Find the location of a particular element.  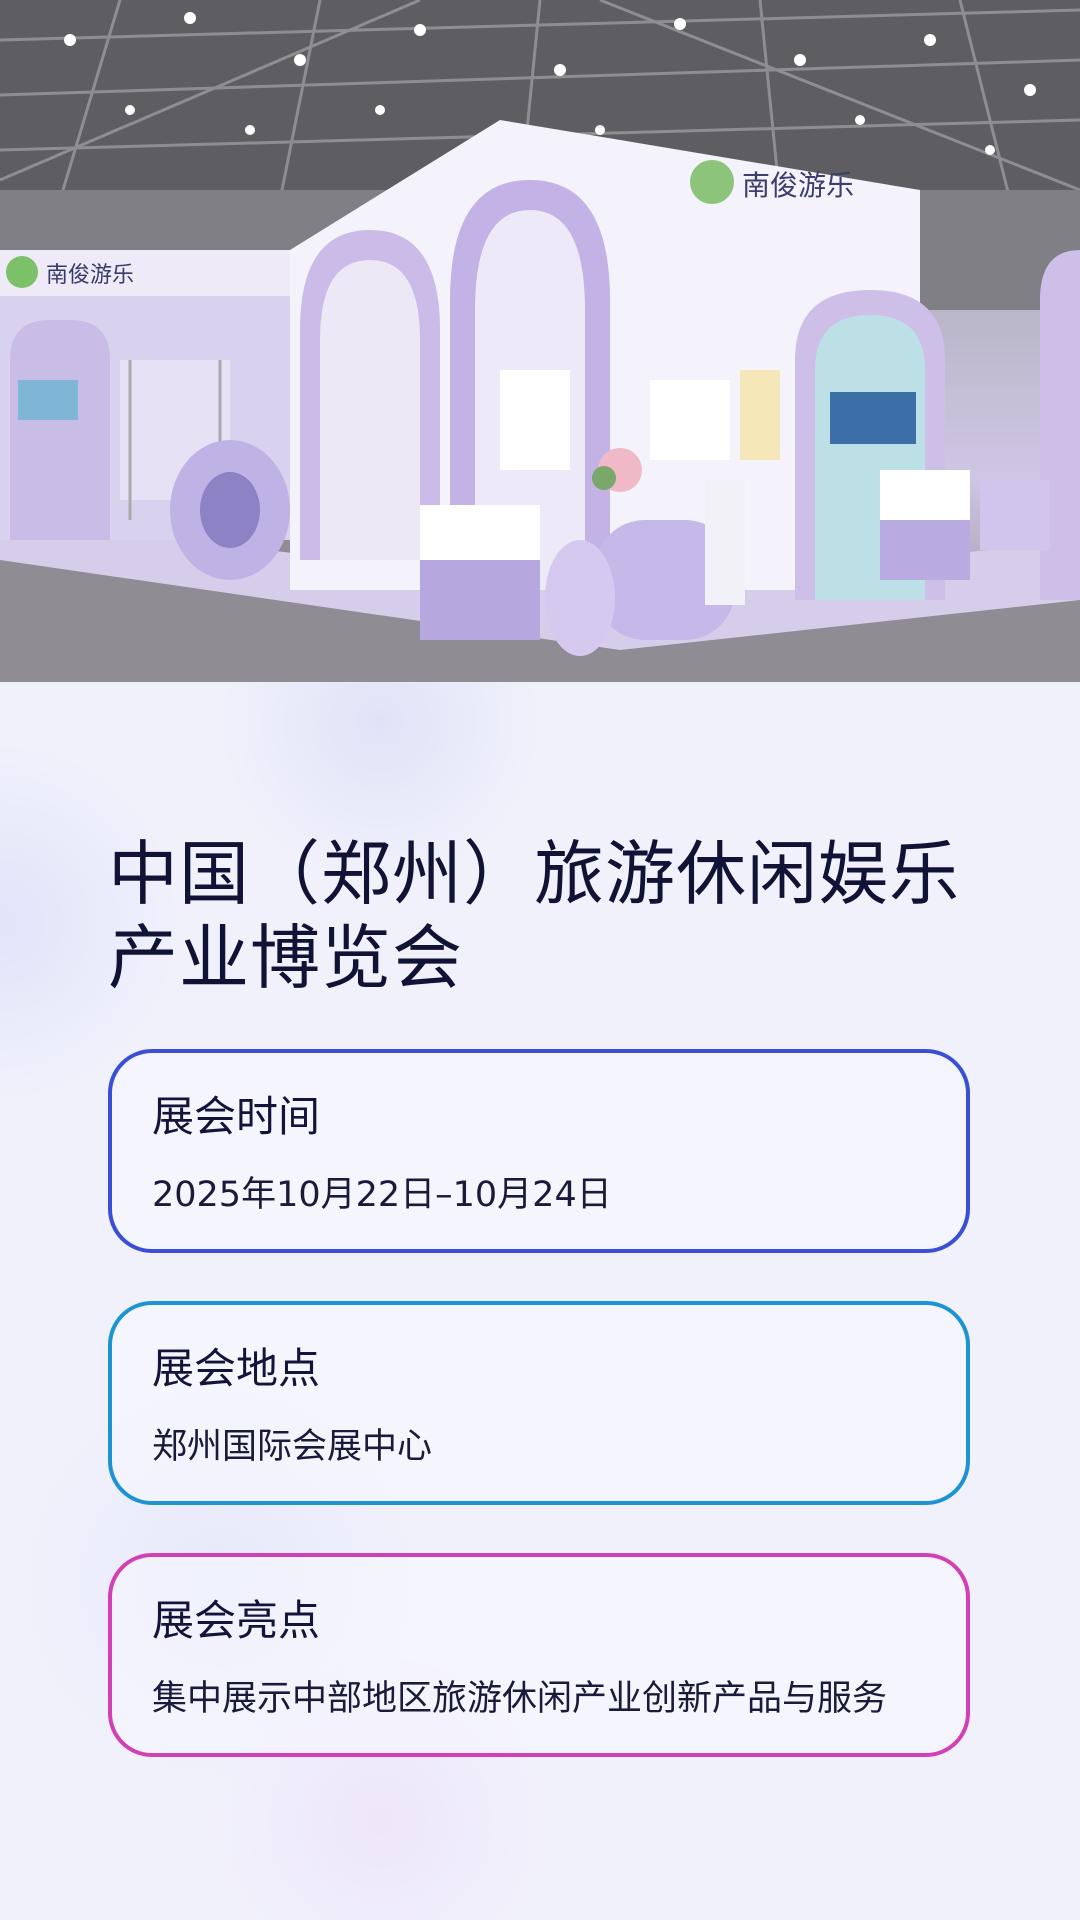

page-title: 中国（郑州）旅游休闲娱乐产业博览会 is located at coordinates (534, 916).